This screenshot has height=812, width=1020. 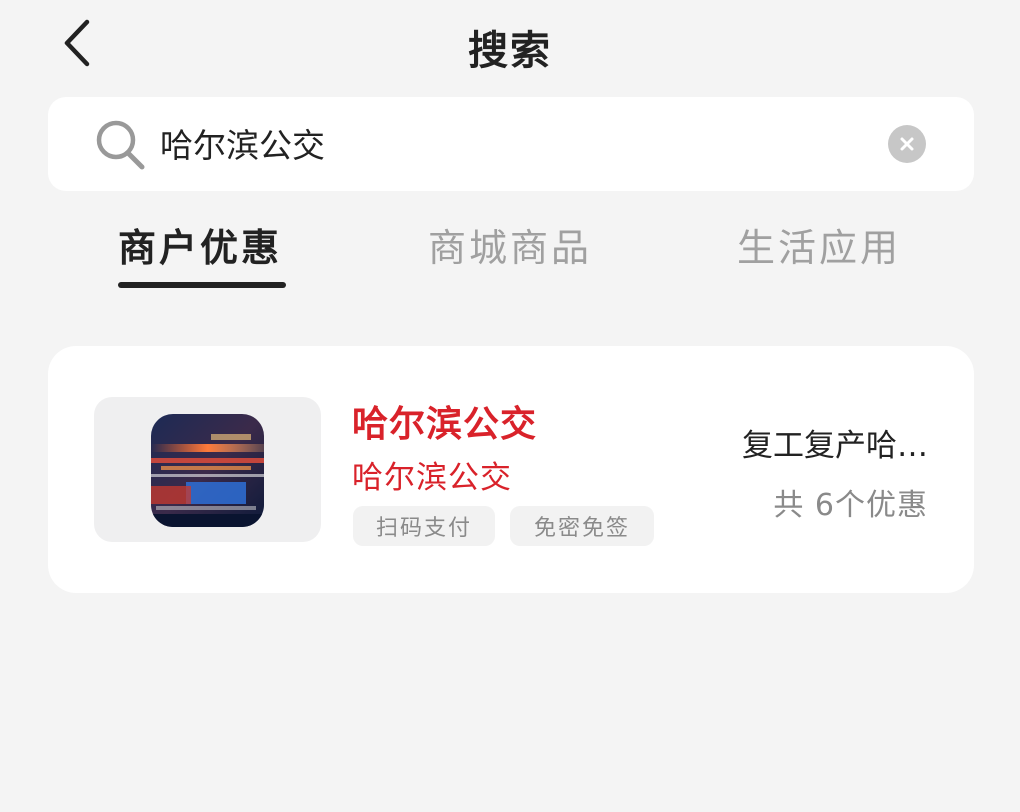 What do you see at coordinates (200, 244) in the screenshot?
I see `tab-merchant-offers: 商户优惠` at bounding box center [200, 244].